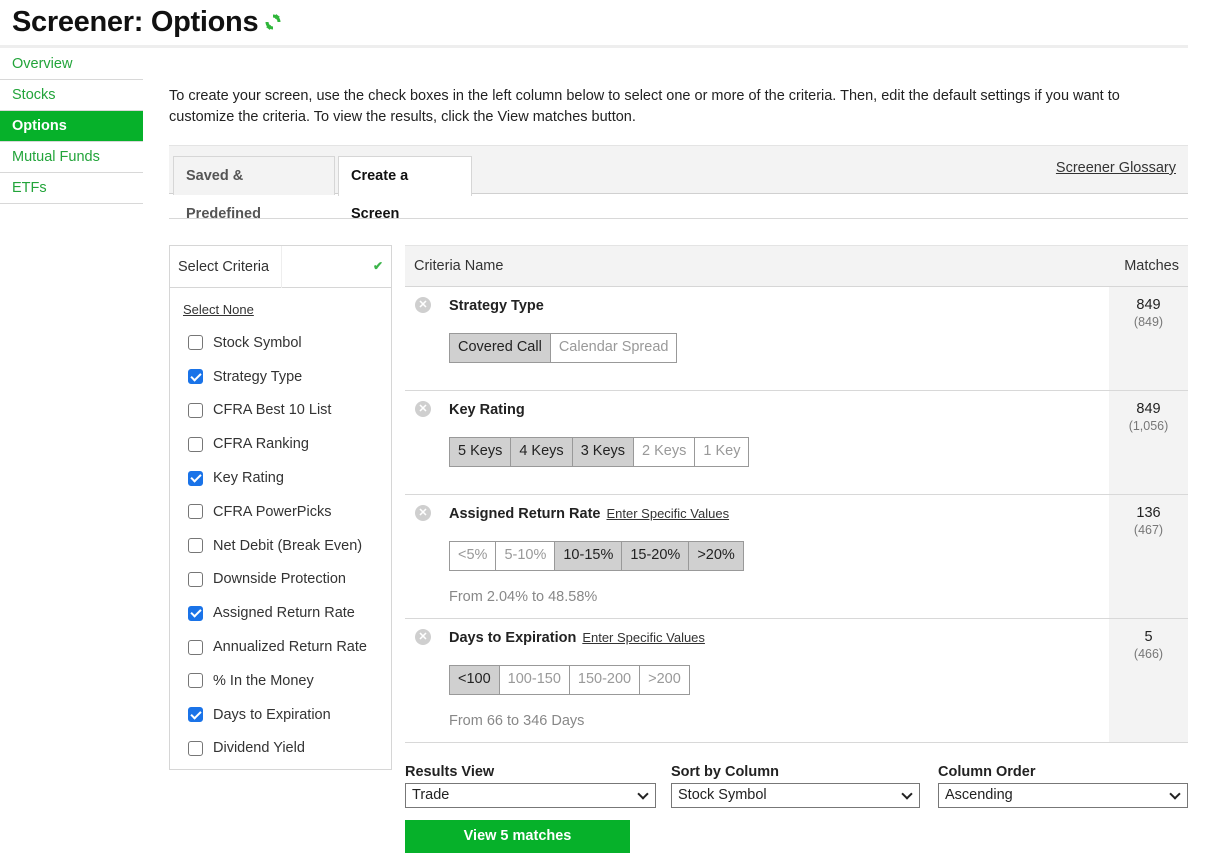 This screenshot has width=1209, height=857. Describe the element at coordinates (377, 266) in the screenshot. I see `checkmark-icon: ✔` at that location.